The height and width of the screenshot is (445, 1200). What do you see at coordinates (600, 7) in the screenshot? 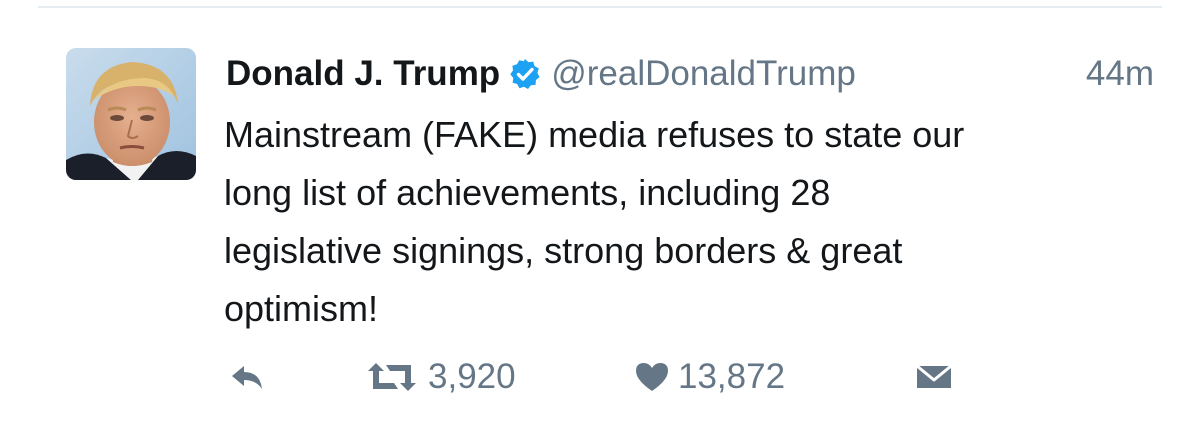
I see `top-divider` at bounding box center [600, 7].